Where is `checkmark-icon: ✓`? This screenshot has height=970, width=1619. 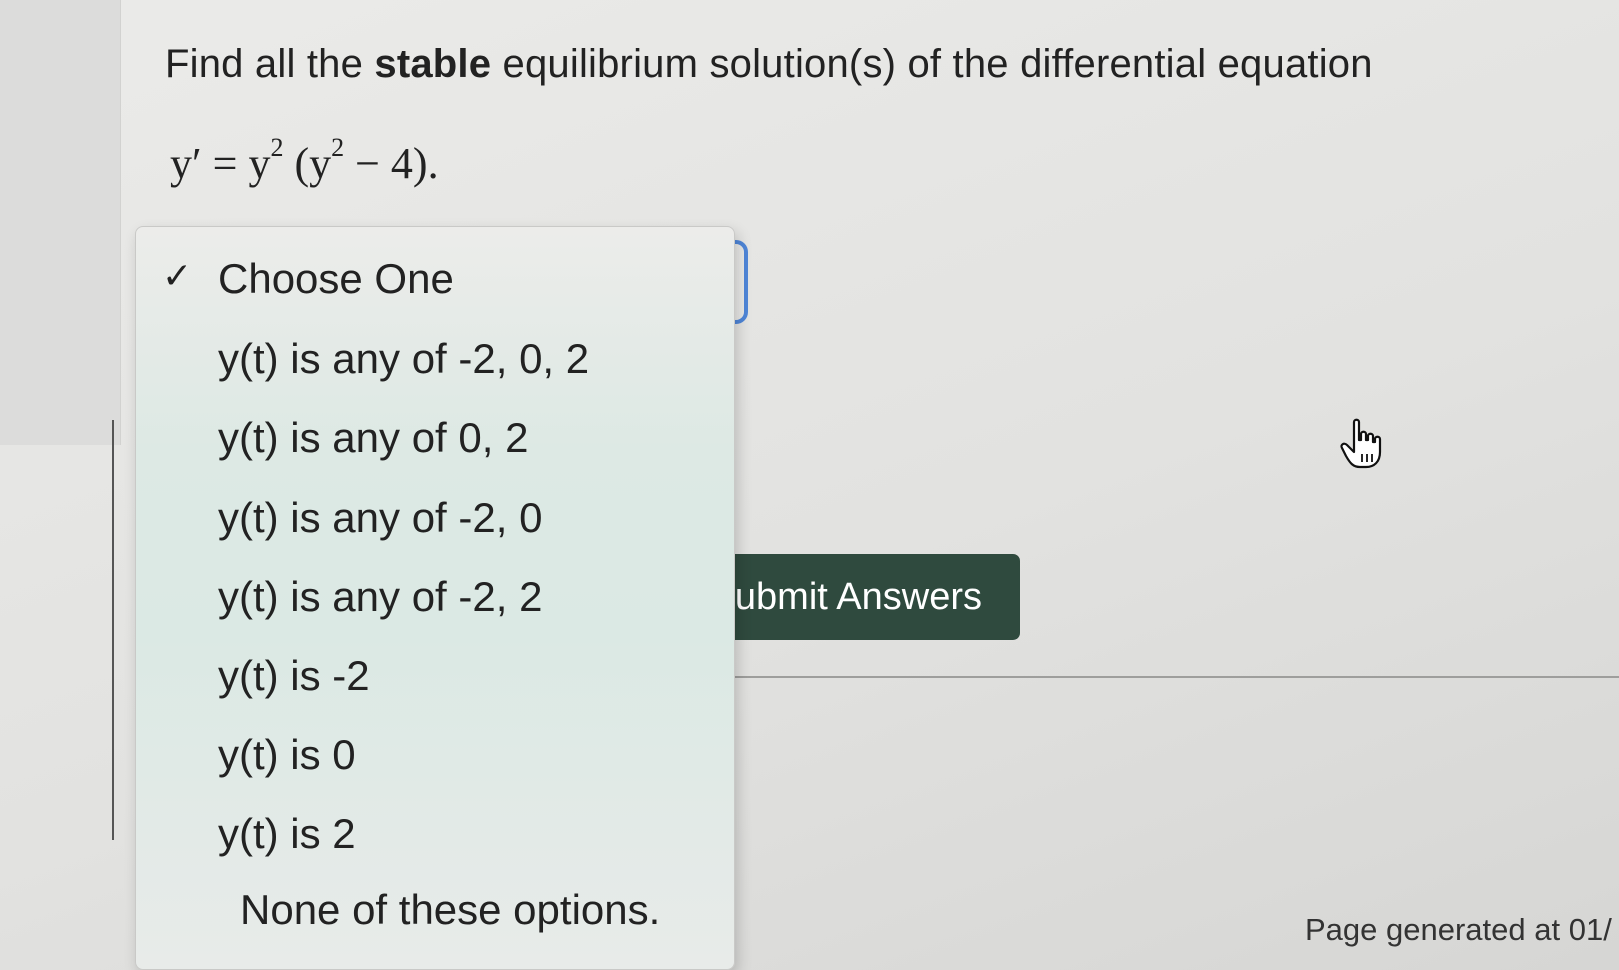 checkmark-icon: ✓ is located at coordinates (177, 275).